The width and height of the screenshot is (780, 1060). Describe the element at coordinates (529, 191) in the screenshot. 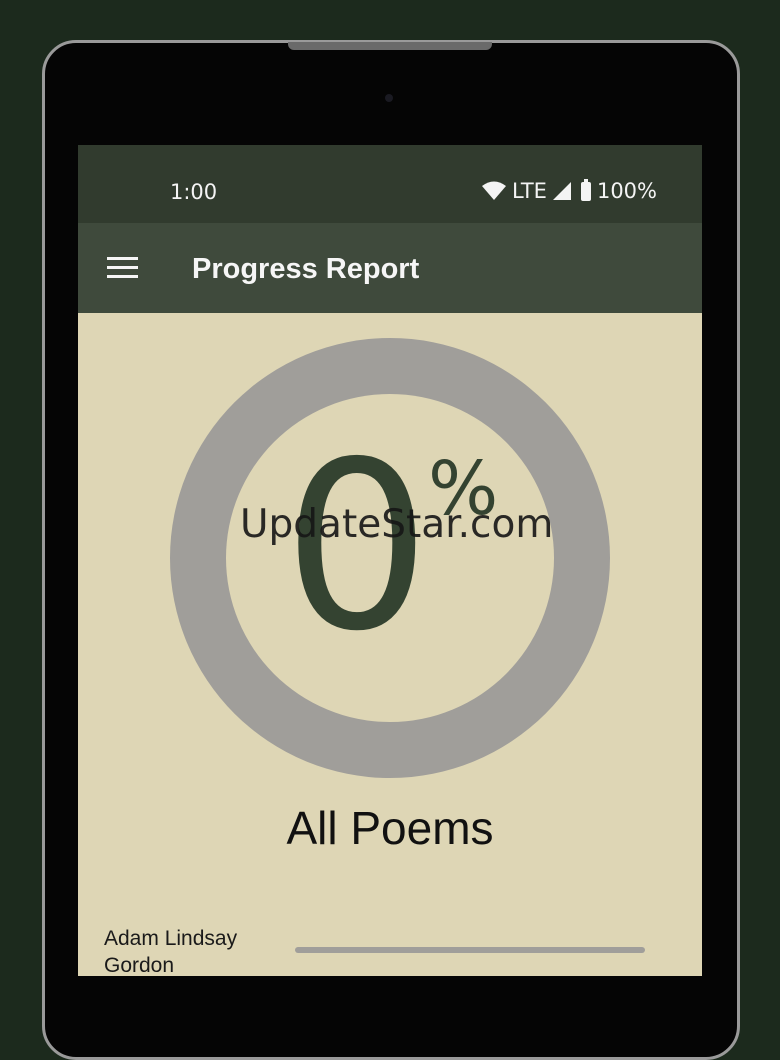

I see `network-type: LTE` at that location.